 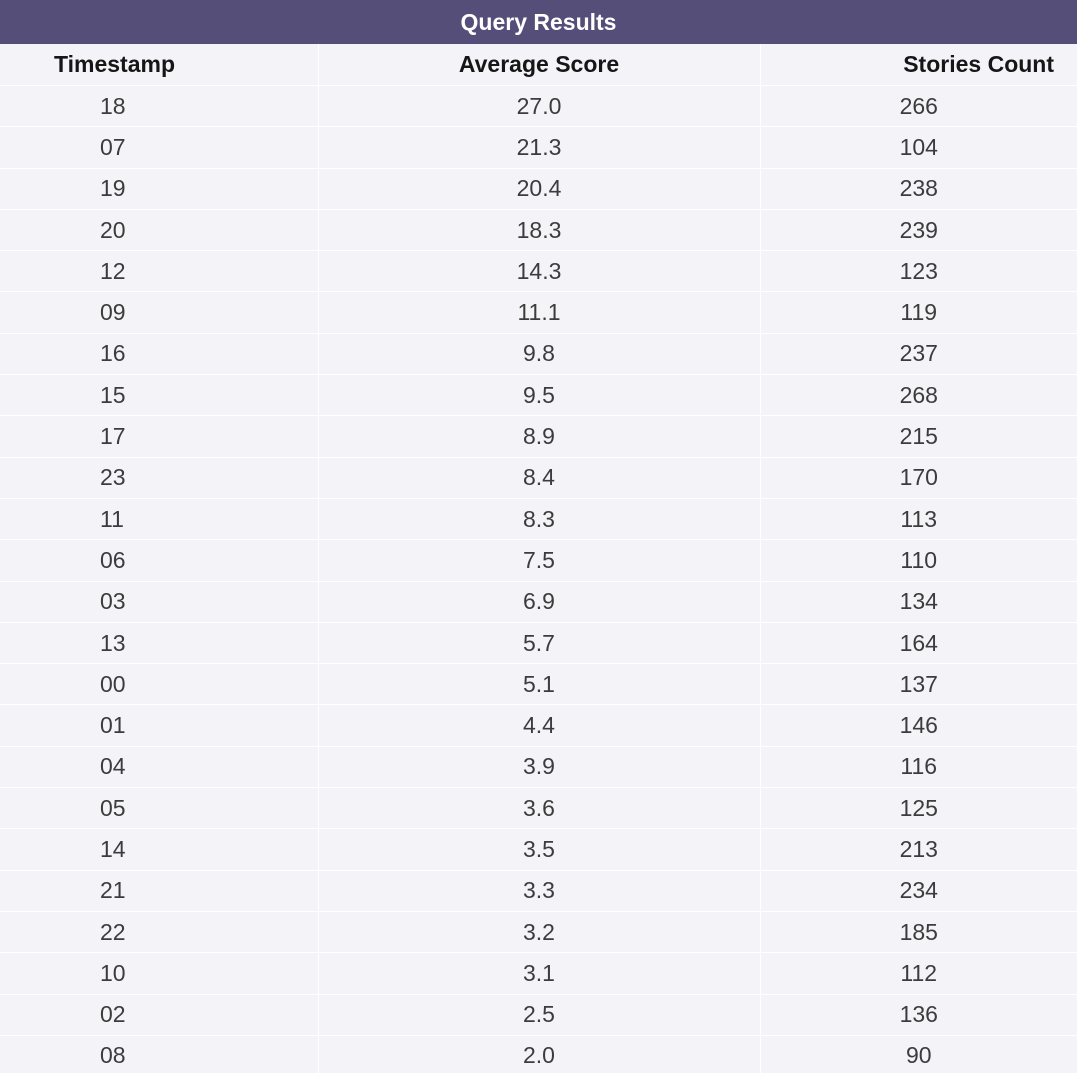 I want to click on cell-stories-count: 266, so click(x=918, y=105).